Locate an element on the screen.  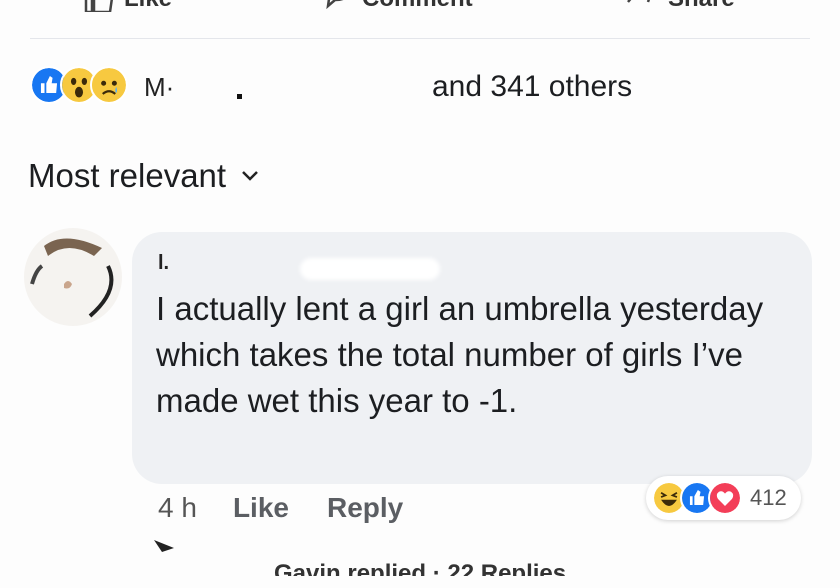
comment-author: l. is located at coordinates (233, 267).